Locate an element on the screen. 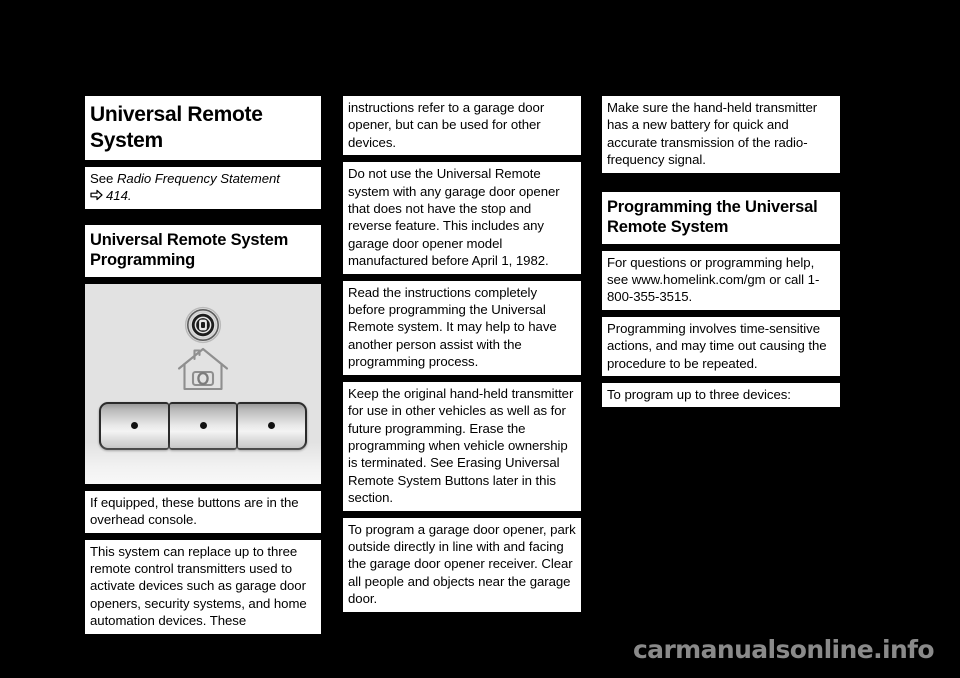  cross-reference-text: See Radio Frequency Statement 414. is located at coordinates (203, 187).